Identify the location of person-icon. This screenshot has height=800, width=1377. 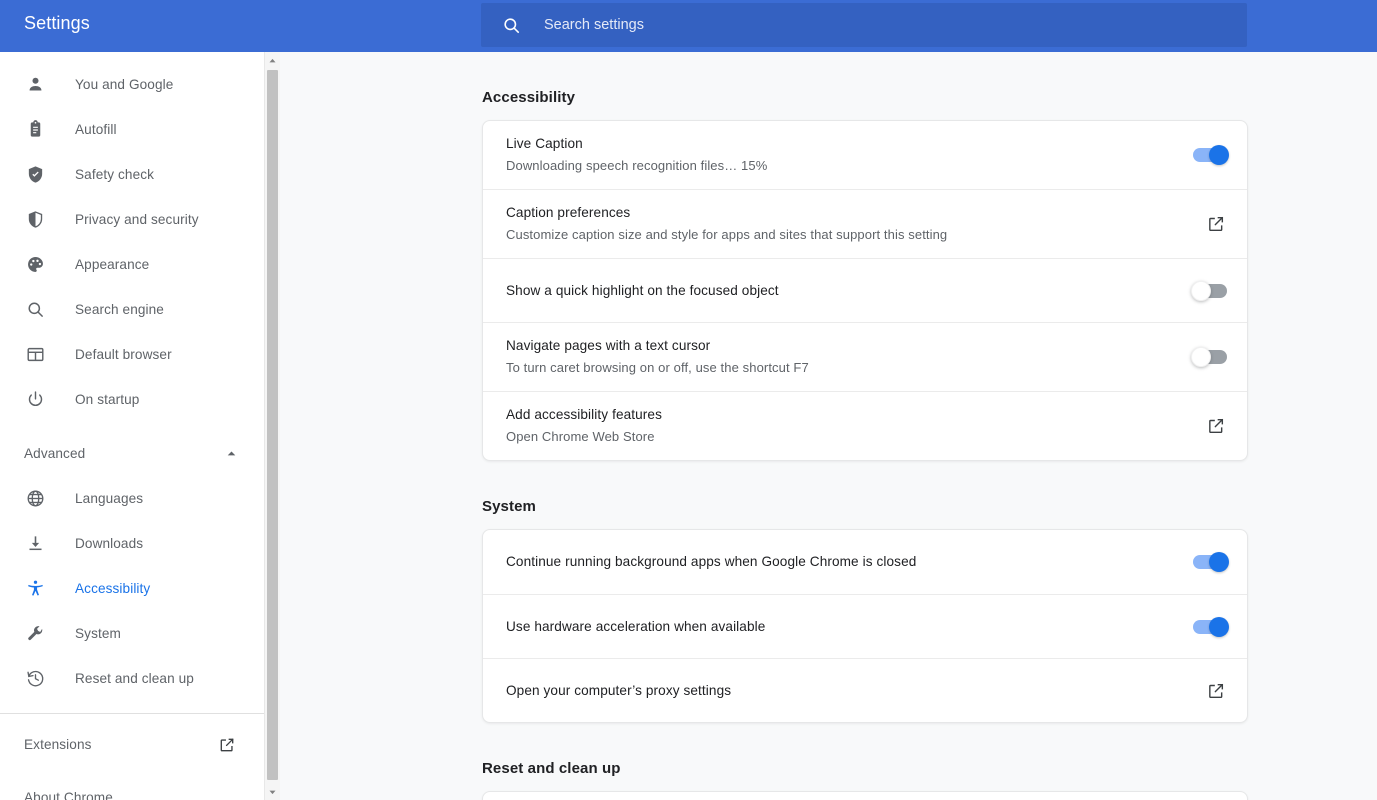
(35, 85).